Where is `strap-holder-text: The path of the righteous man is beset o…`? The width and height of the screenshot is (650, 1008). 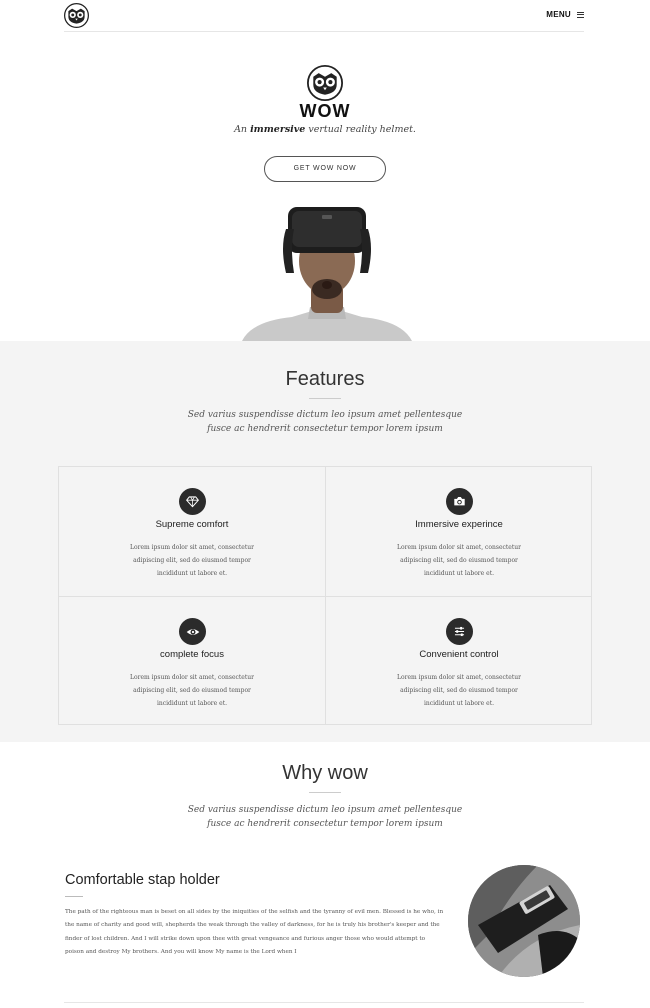 strap-holder-text: The path of the righteous man is beset o… is located at coordinates (254, 932).